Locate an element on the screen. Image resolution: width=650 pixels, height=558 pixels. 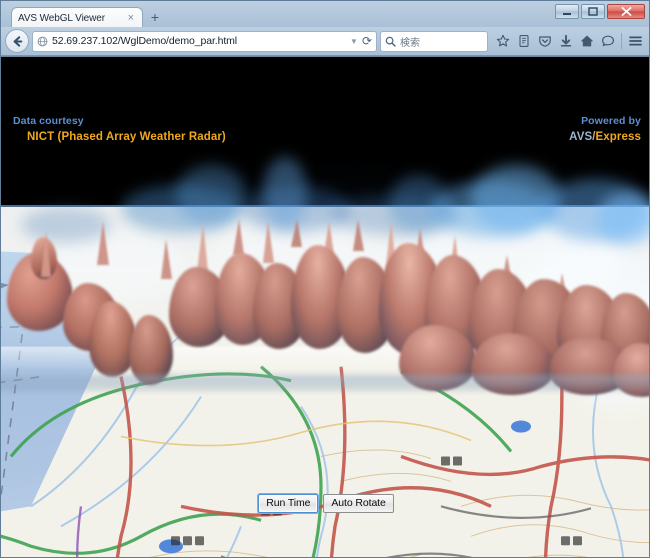
maximize-icon is located at coordinates (593, 11).